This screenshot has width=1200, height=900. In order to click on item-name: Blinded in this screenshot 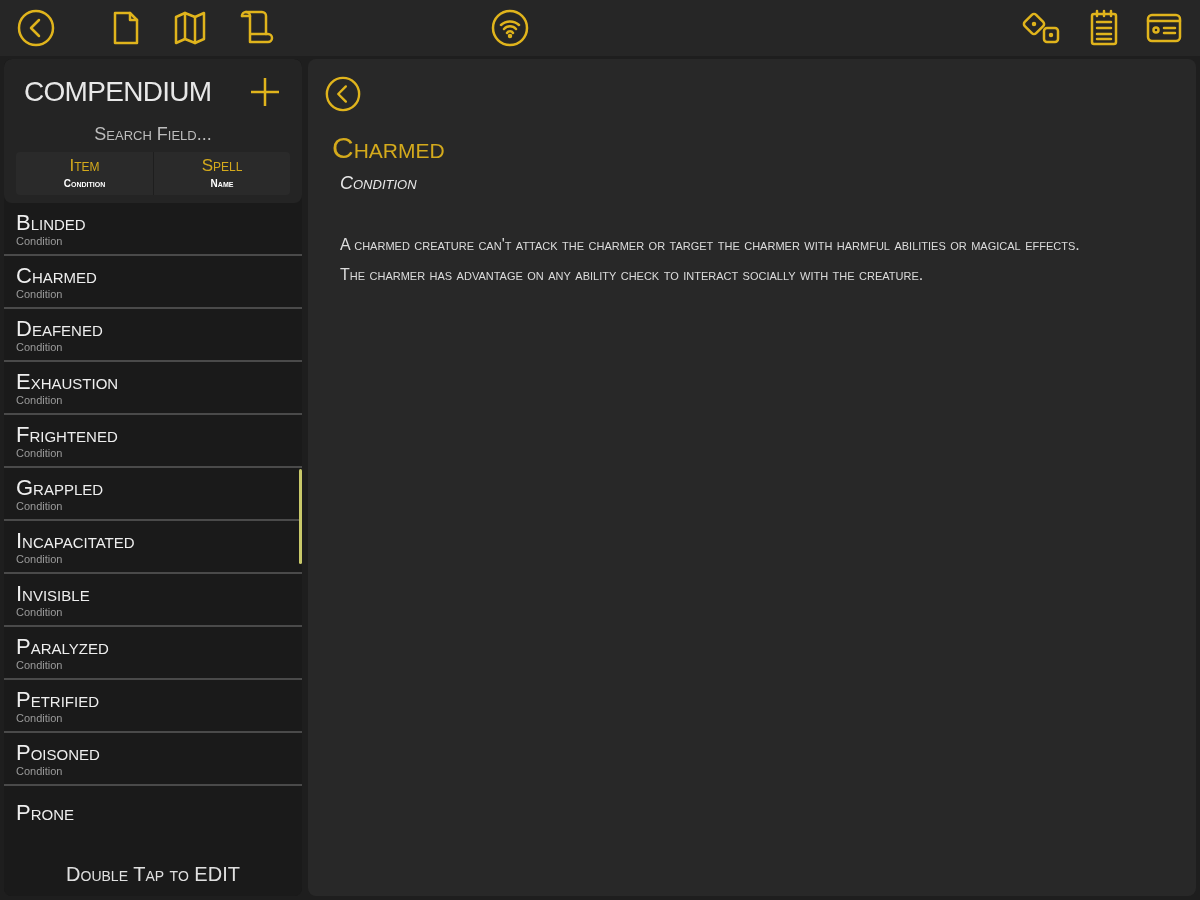, I will do `click(51, 222)`.